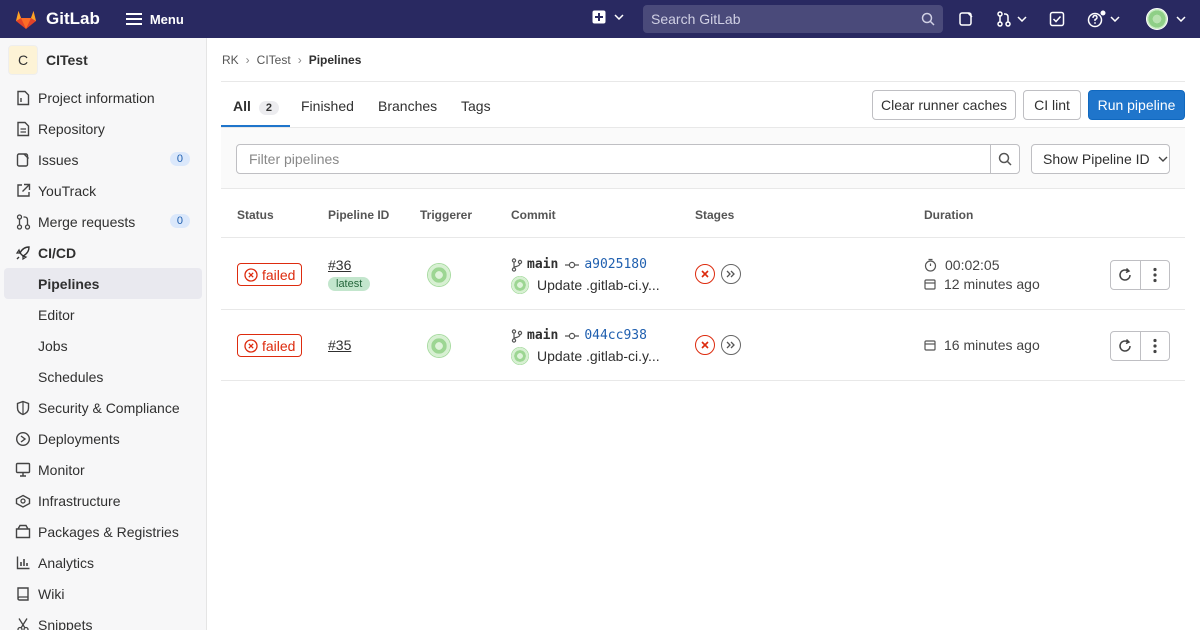  What do you see at coordinates (613, 159) in the screenshot?
I see `filter-pipelines-input: Filter pipelines` at bounding box center [613, 159].